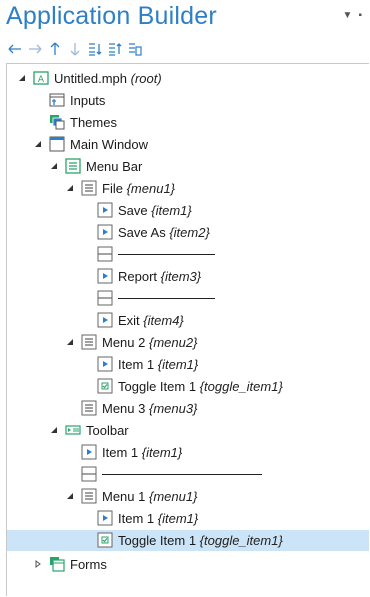 The width and height of the screenshot is (370, 597). What do you see at coordinates (188, 166) in the screenshot?
I see `tree-node-menu-bar: Menu Bar` at bounding box center [188, 166].